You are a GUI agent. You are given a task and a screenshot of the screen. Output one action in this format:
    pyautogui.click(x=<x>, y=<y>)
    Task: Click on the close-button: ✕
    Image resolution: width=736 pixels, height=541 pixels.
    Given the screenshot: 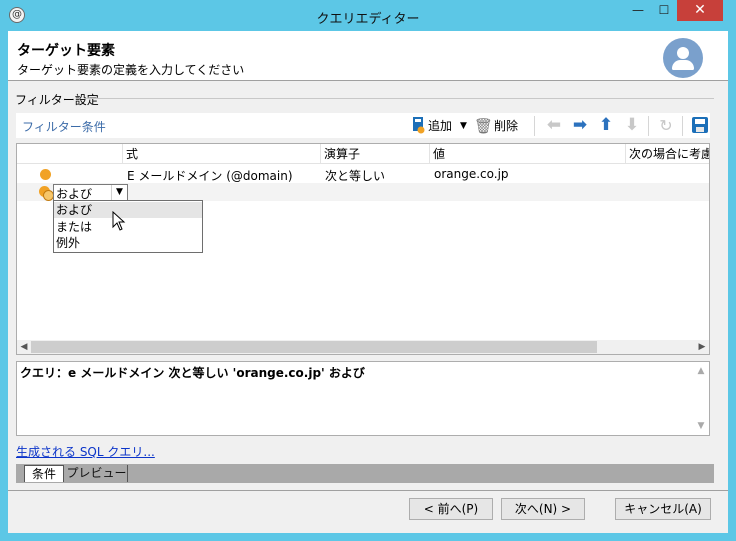 What is the action you would take?
    pyautogui.click(x=700, y=10)
    